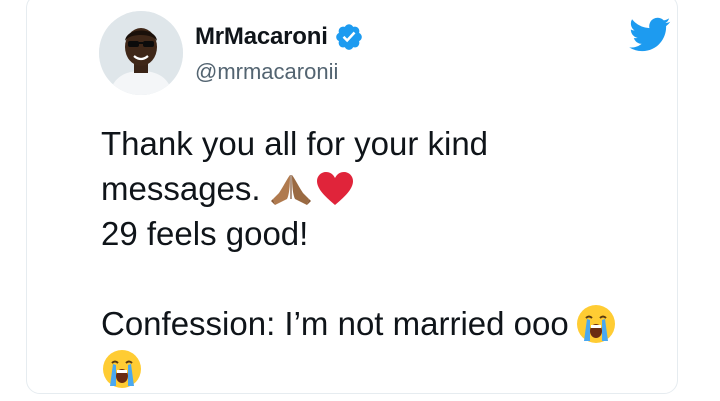  I want to click on tweet-line: Confession: I’m not married ooo, so click(396, 323).